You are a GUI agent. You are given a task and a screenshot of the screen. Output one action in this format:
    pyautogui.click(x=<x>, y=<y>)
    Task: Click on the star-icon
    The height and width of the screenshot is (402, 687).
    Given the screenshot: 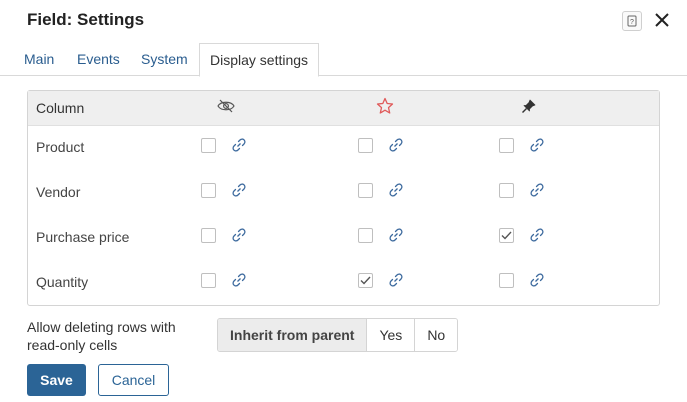 What is the action you would take?
    pyautogui.click(x=385, y=106)
    